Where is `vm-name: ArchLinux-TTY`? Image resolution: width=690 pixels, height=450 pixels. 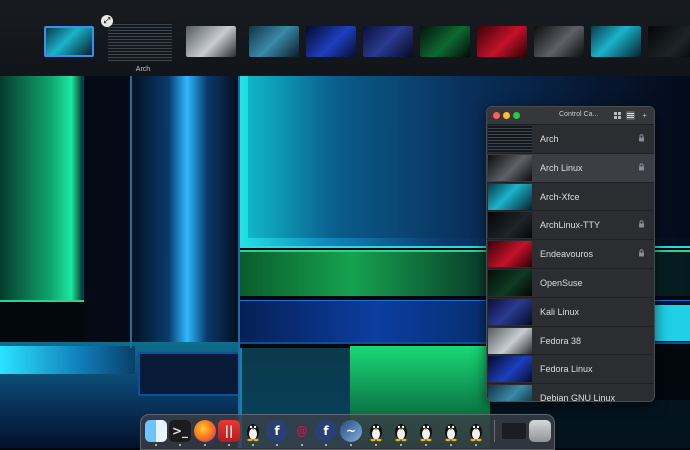 vm-name: ArchLinux-TTY is located at coordinates (570, 225).